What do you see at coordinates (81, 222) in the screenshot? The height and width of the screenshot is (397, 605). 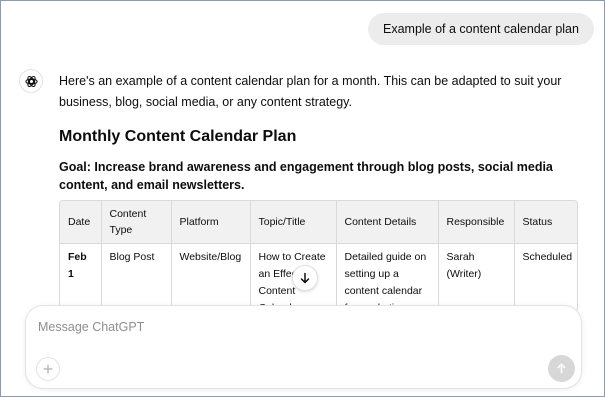 I see `column-header-date: Date` at bounding box center [81, 222].